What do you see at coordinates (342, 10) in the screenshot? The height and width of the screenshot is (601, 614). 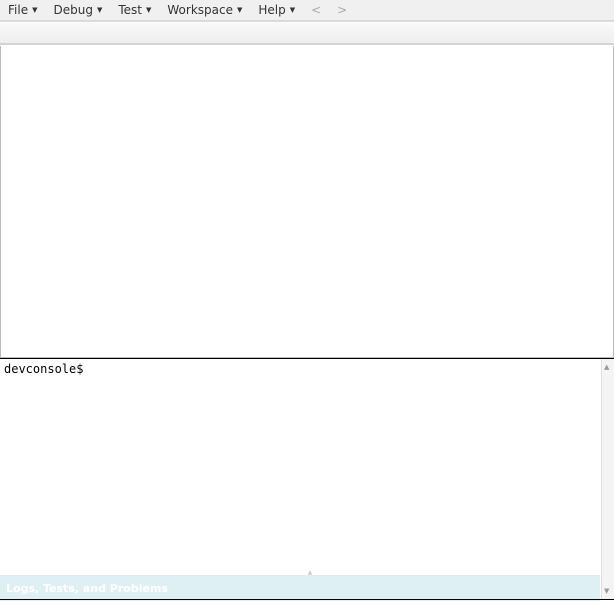 I see `forward-button: >` at bounding box center [342, 10].